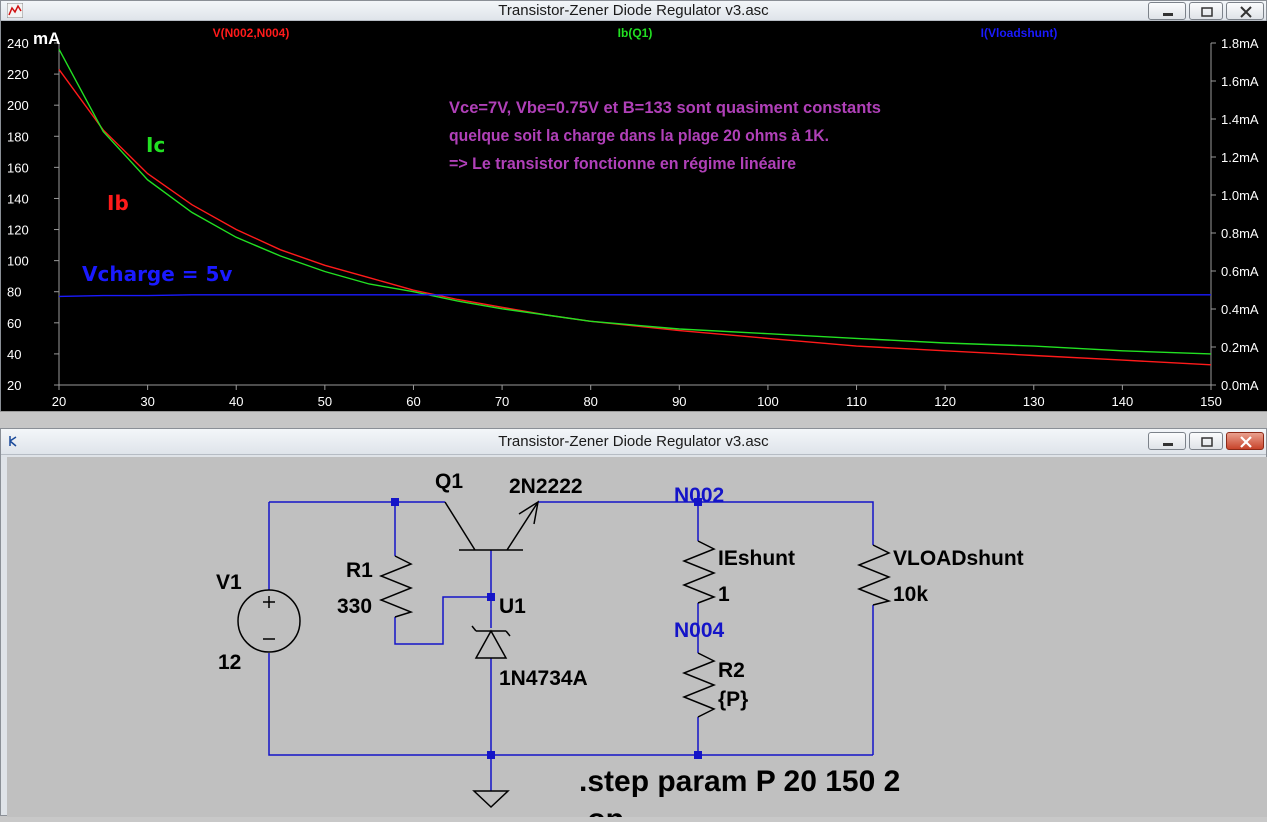 The image size is (1267, 822). What do you see at coordinates (945, 401) in the screenshot?
I see `x-tick-label: 120` at bounding box center [945, 401].